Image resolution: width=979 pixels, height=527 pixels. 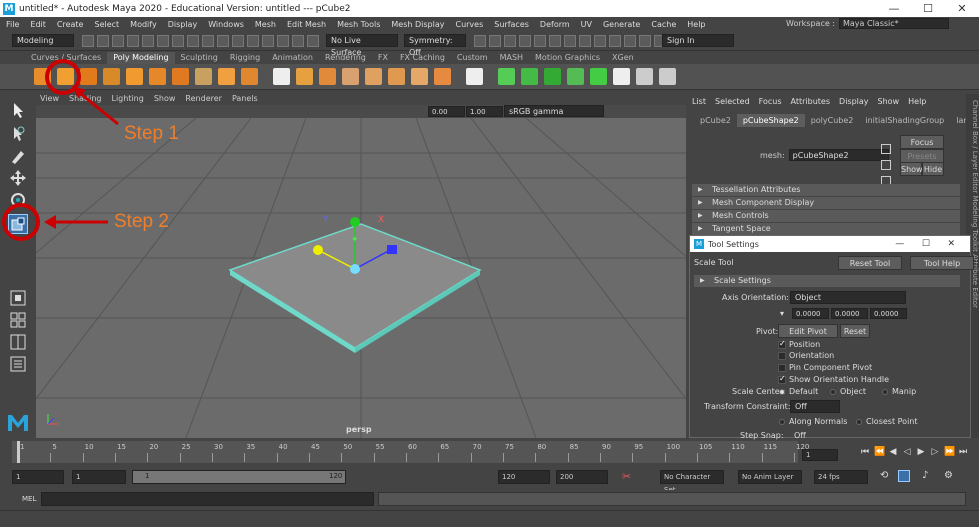 What do you see at coordinates (663, 24) in the screenshot?
I see `menu-cache: Cache` at bounding box center [663, 24].